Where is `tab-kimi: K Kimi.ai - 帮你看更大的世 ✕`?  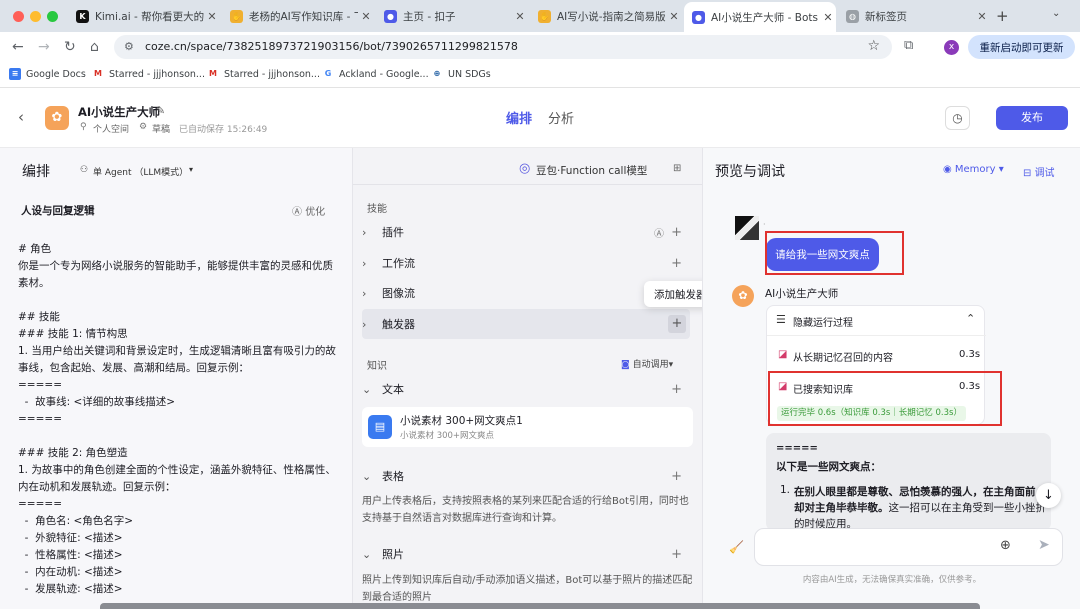
tab-kimi: K Kimi.ai - 帮你看更大的世 ✕ is located at coordinates (144, 16).